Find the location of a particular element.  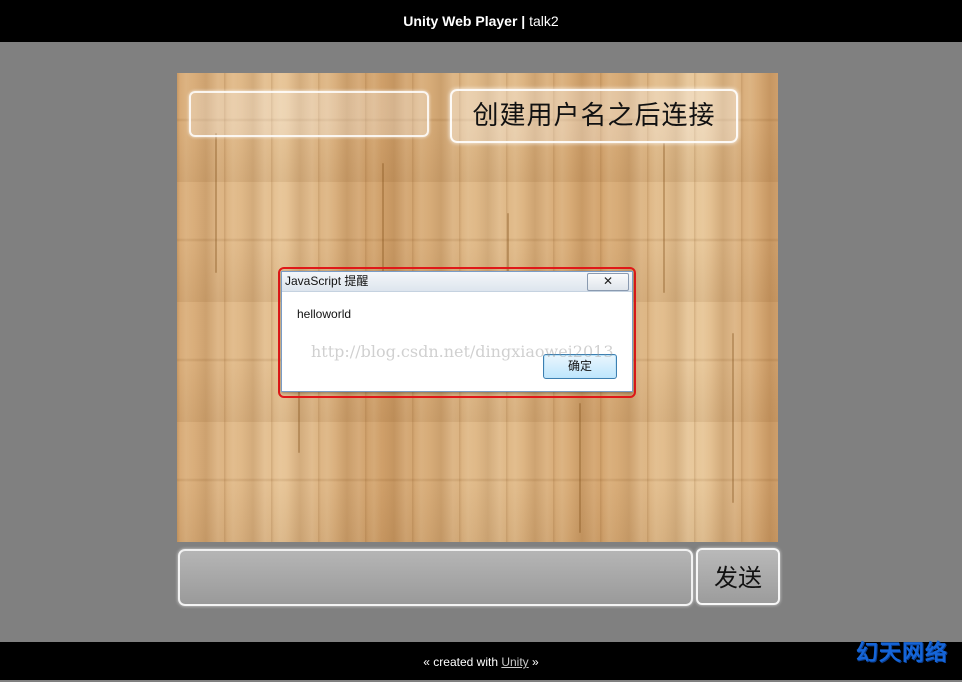

page-title: Unity Web Player | is located at coordinates (464, 21).